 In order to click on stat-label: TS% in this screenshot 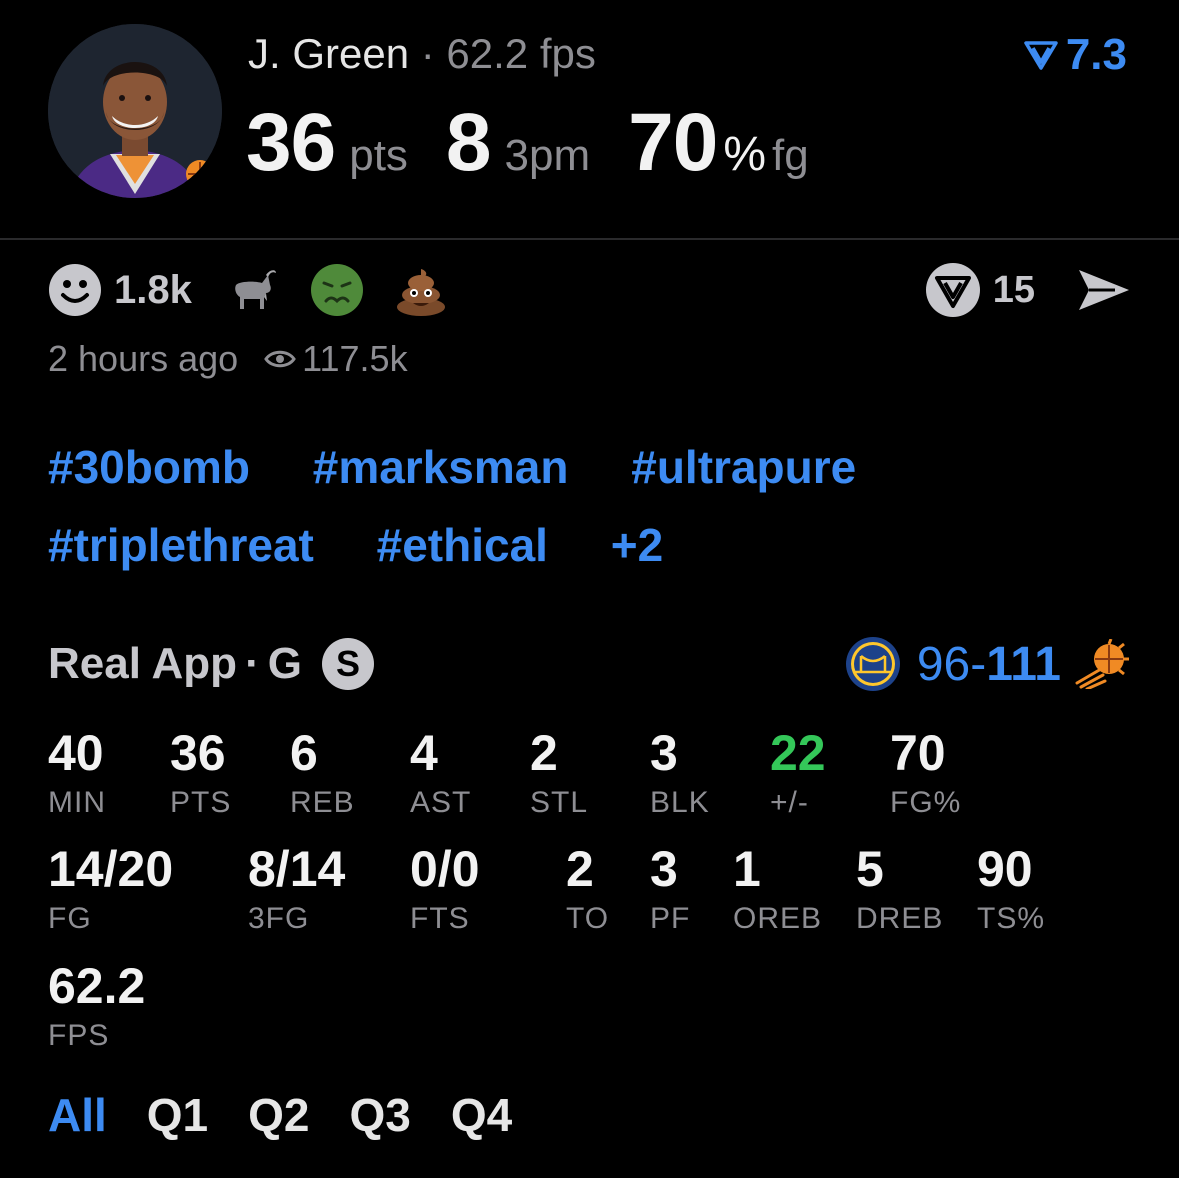, I will do `click(1011, 918)`.